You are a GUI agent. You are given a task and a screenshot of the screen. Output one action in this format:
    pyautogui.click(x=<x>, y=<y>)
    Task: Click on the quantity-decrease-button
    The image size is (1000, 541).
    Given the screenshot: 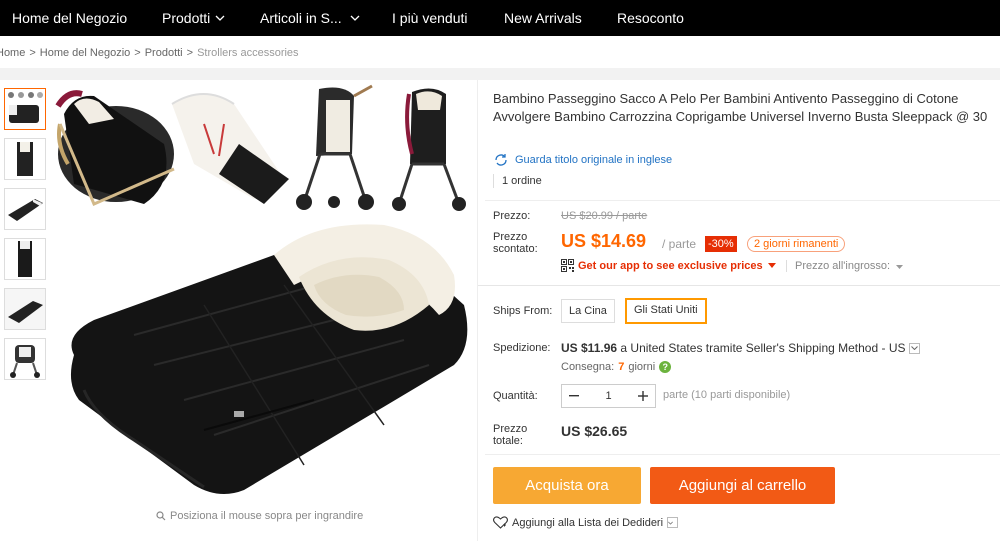 What is the action you would take?
    pyautogui.click(x=574, y=396)
    